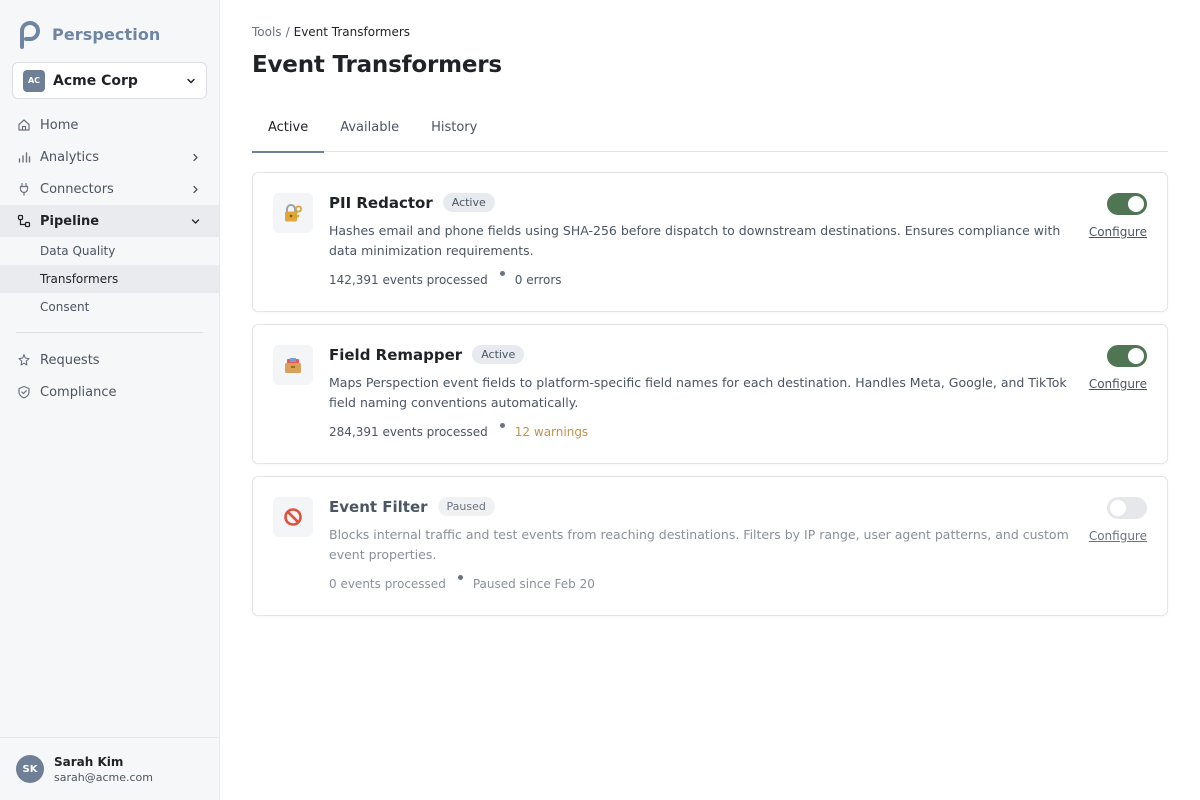 The image size is (1200, 800). I want to click on breadcrumb: Tools / Event Transformers, so click(331, 32).